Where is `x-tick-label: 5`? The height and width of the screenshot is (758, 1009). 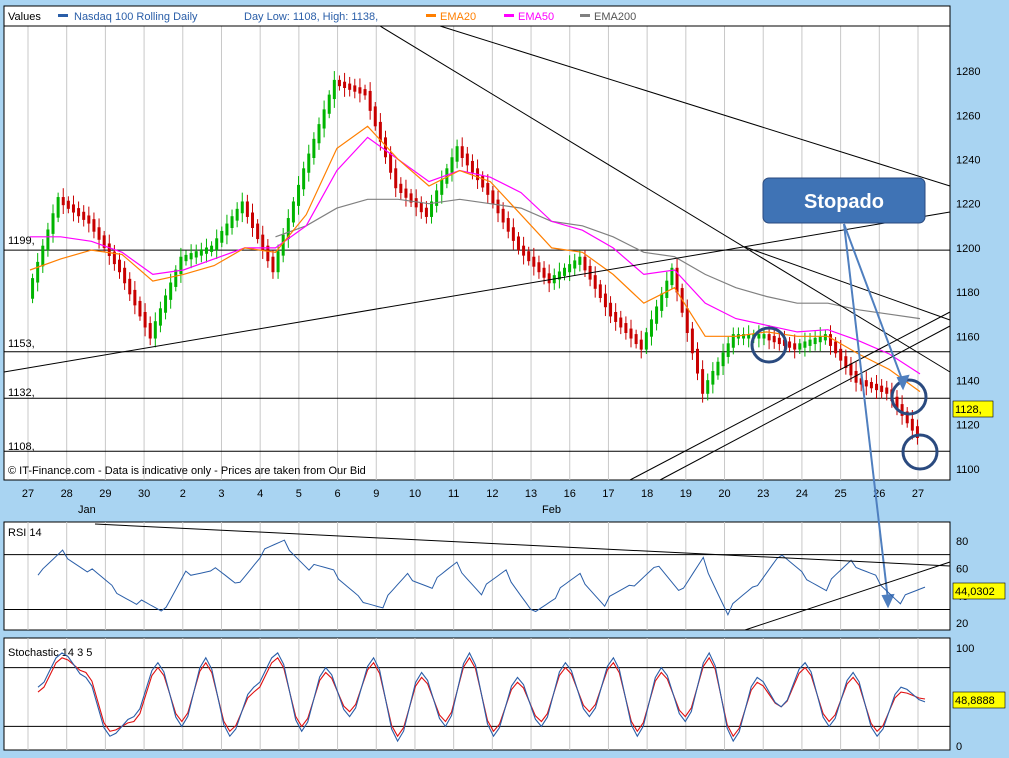 x-tick-label: 5 is located at coordinates (299, 494).